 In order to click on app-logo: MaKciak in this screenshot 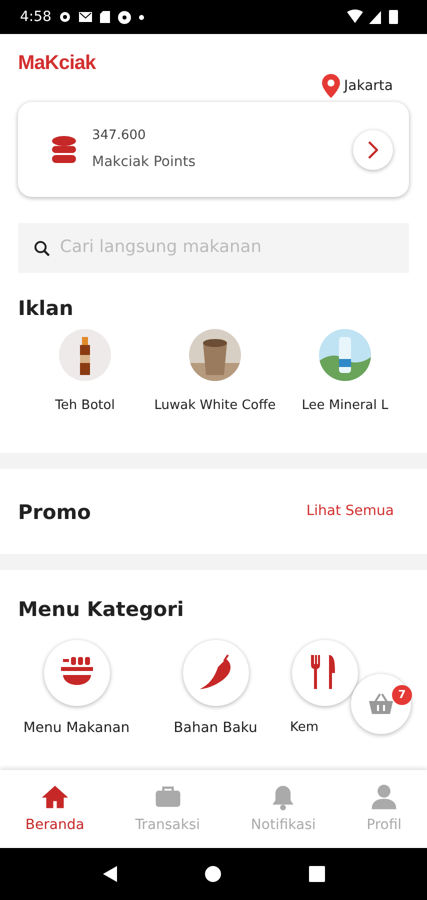, I will do `click(57, 63)`.